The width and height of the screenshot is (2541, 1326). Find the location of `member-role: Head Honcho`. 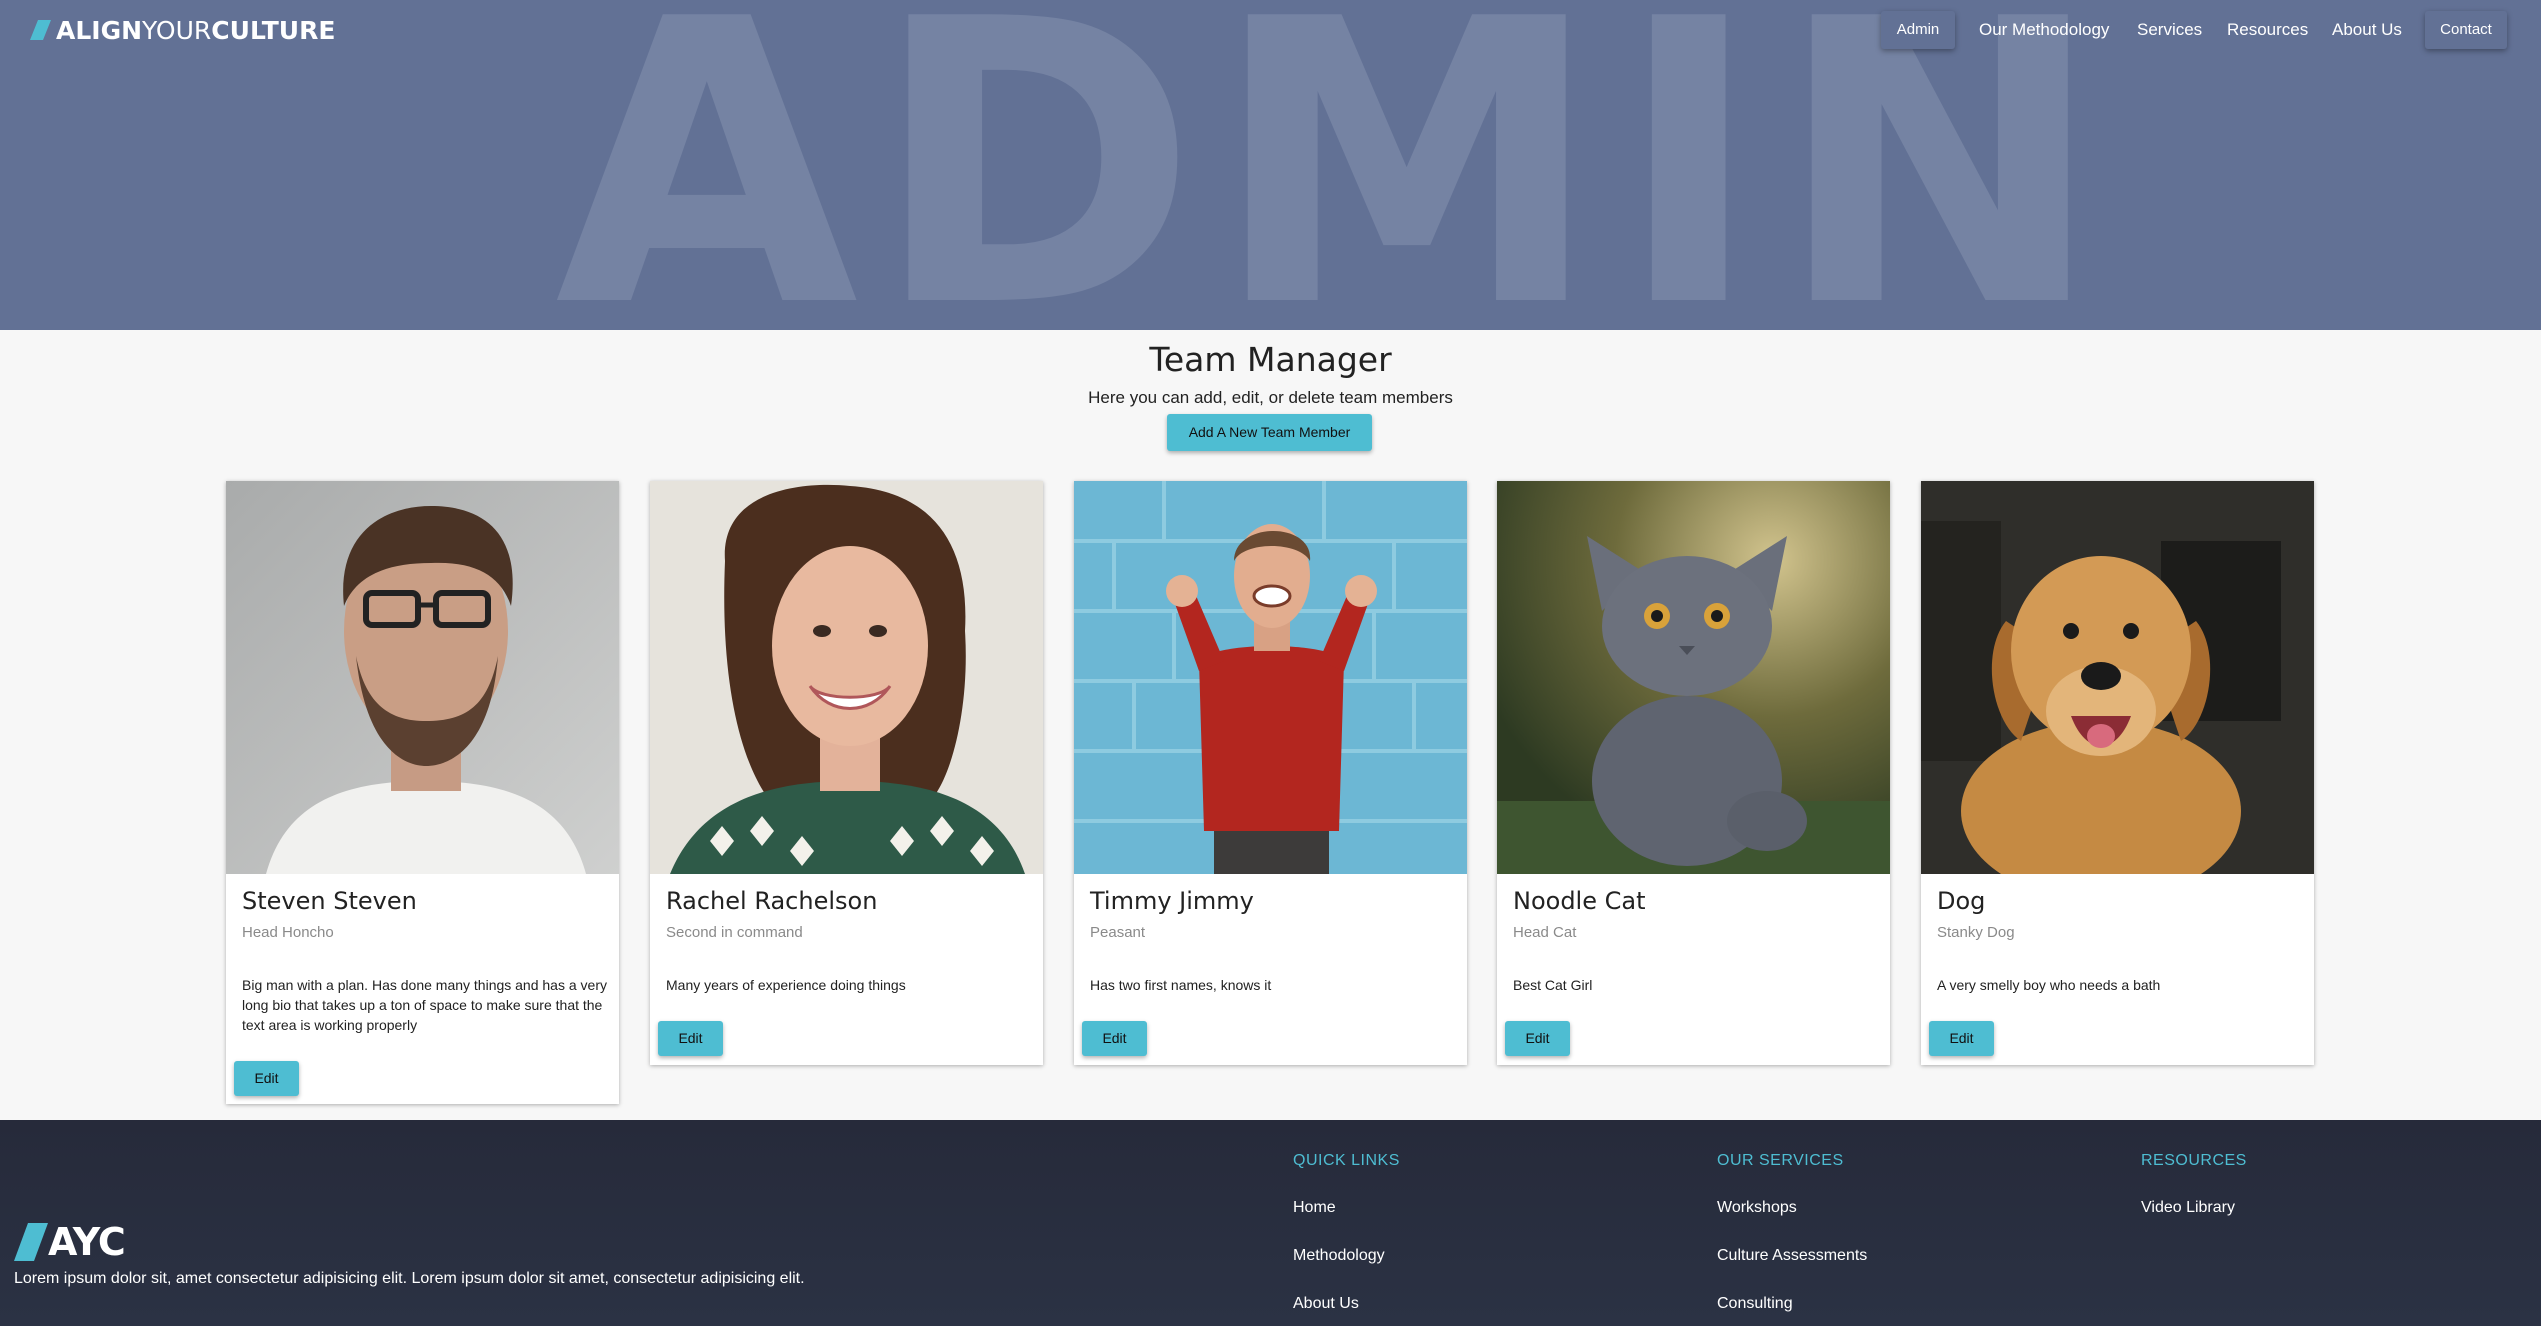

member-role: Head Honcho is located at coordinates (288, 932).